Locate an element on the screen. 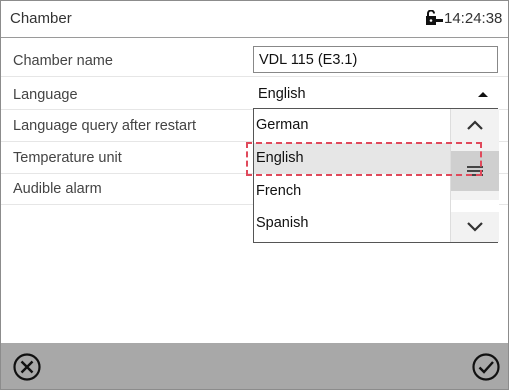  header-bar: Chamber 14:24:38 is located at coordinates (254, 19).